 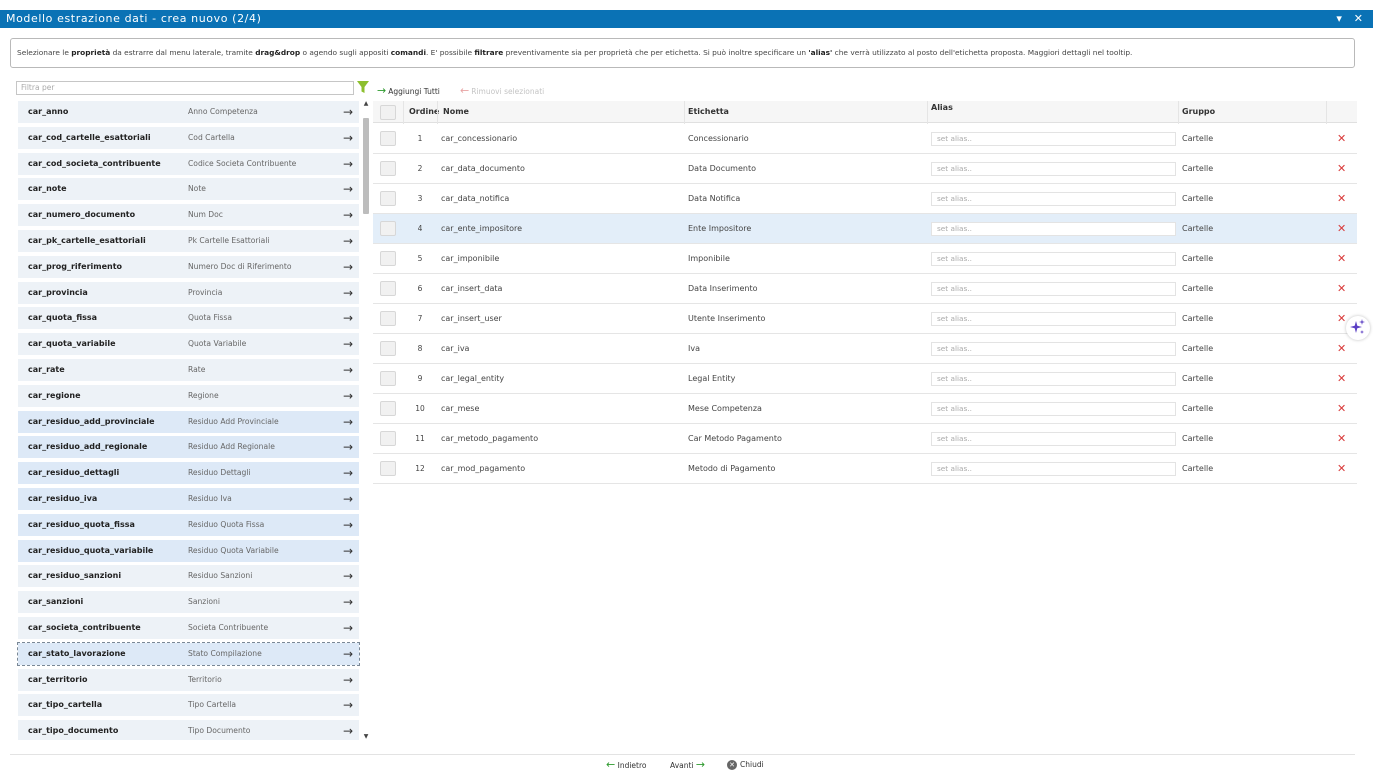 I want to click on property-list-item: car_provincia Provincia →, so click(x=188, y=292).